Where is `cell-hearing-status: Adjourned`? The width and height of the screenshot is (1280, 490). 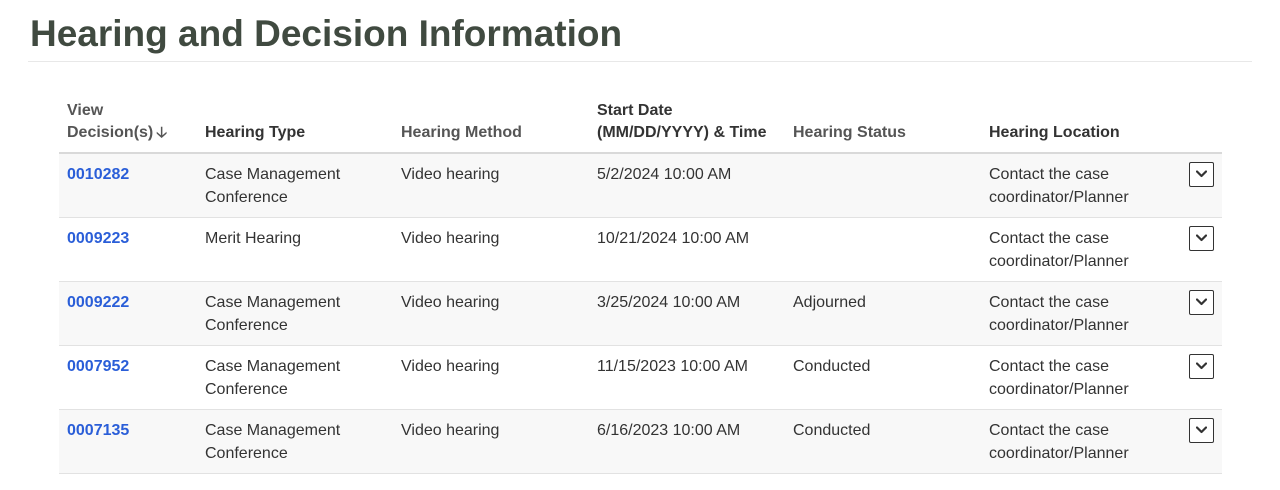
cell-hearing-status: Adjourned is located at coordinates (883, 313).